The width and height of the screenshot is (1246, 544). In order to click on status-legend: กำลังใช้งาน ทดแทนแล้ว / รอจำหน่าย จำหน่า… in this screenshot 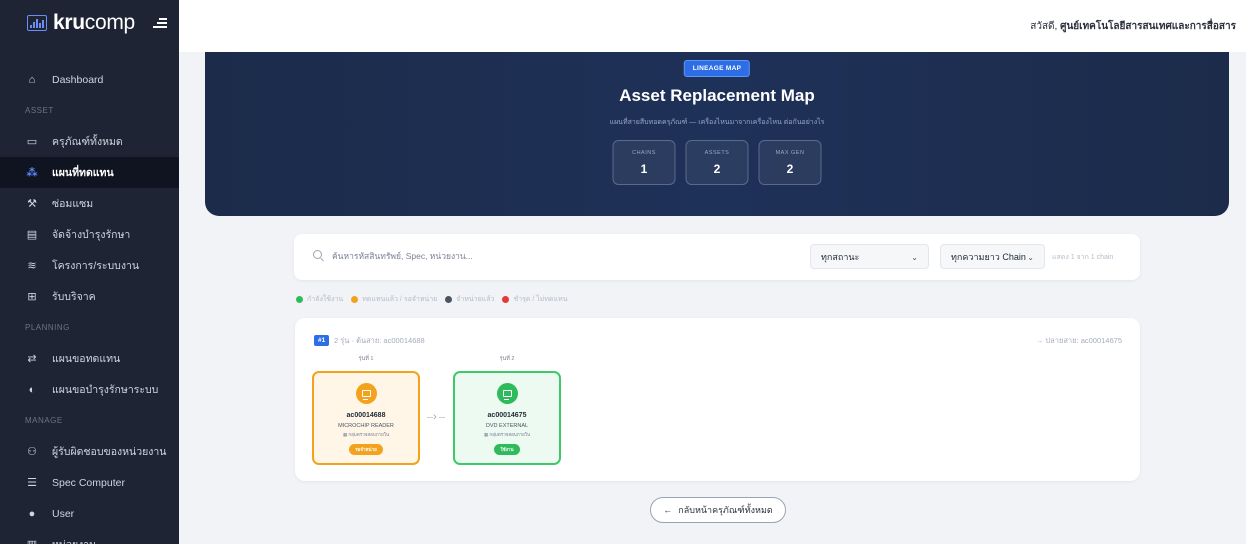, I will do `click(432, 299)`.